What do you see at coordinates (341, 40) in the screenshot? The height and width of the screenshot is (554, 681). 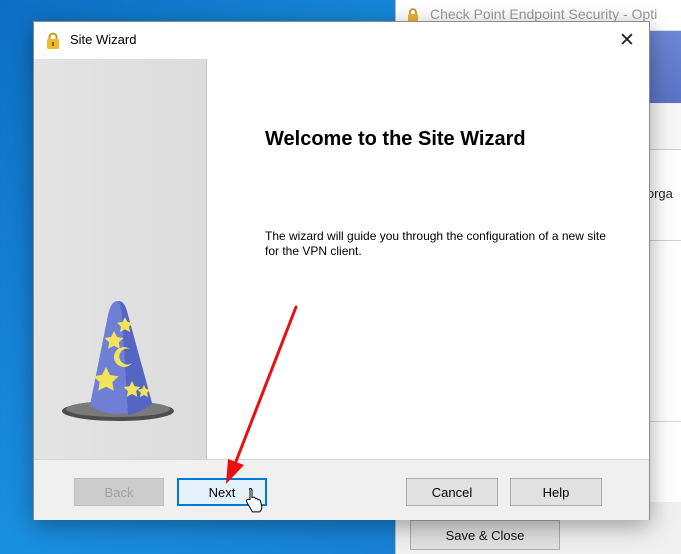 I see `dialog-titlebar: Site Wizard ✕` at bounding box center [341, 40].